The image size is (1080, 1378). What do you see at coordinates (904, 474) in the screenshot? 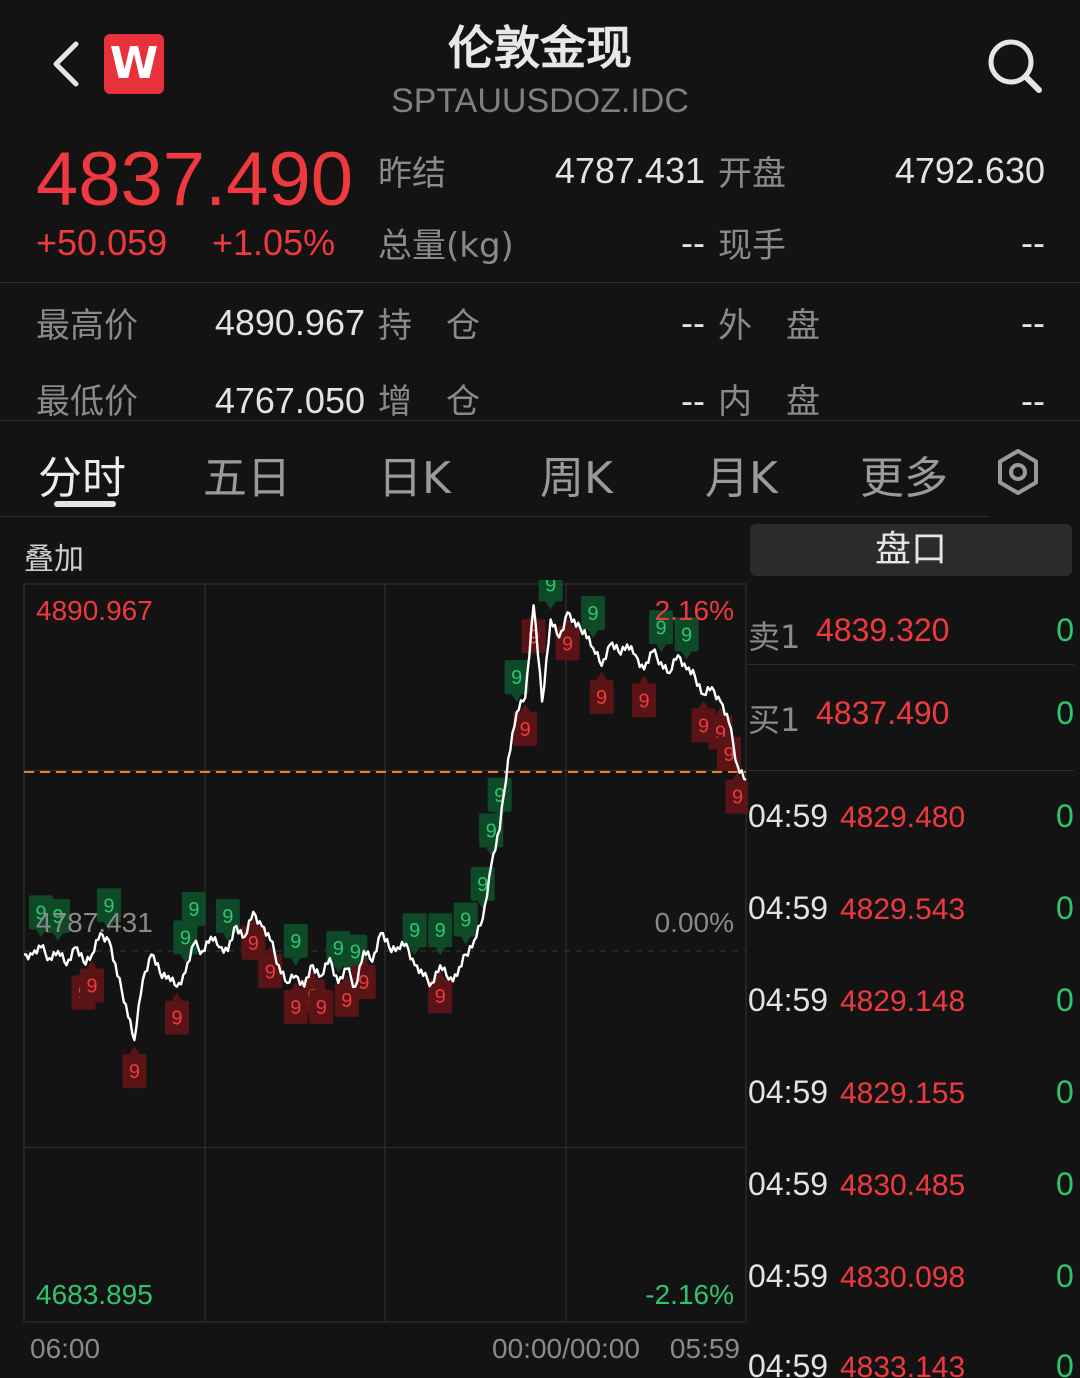
I see `tab-more: 更多` at bounding box center [904, 474].